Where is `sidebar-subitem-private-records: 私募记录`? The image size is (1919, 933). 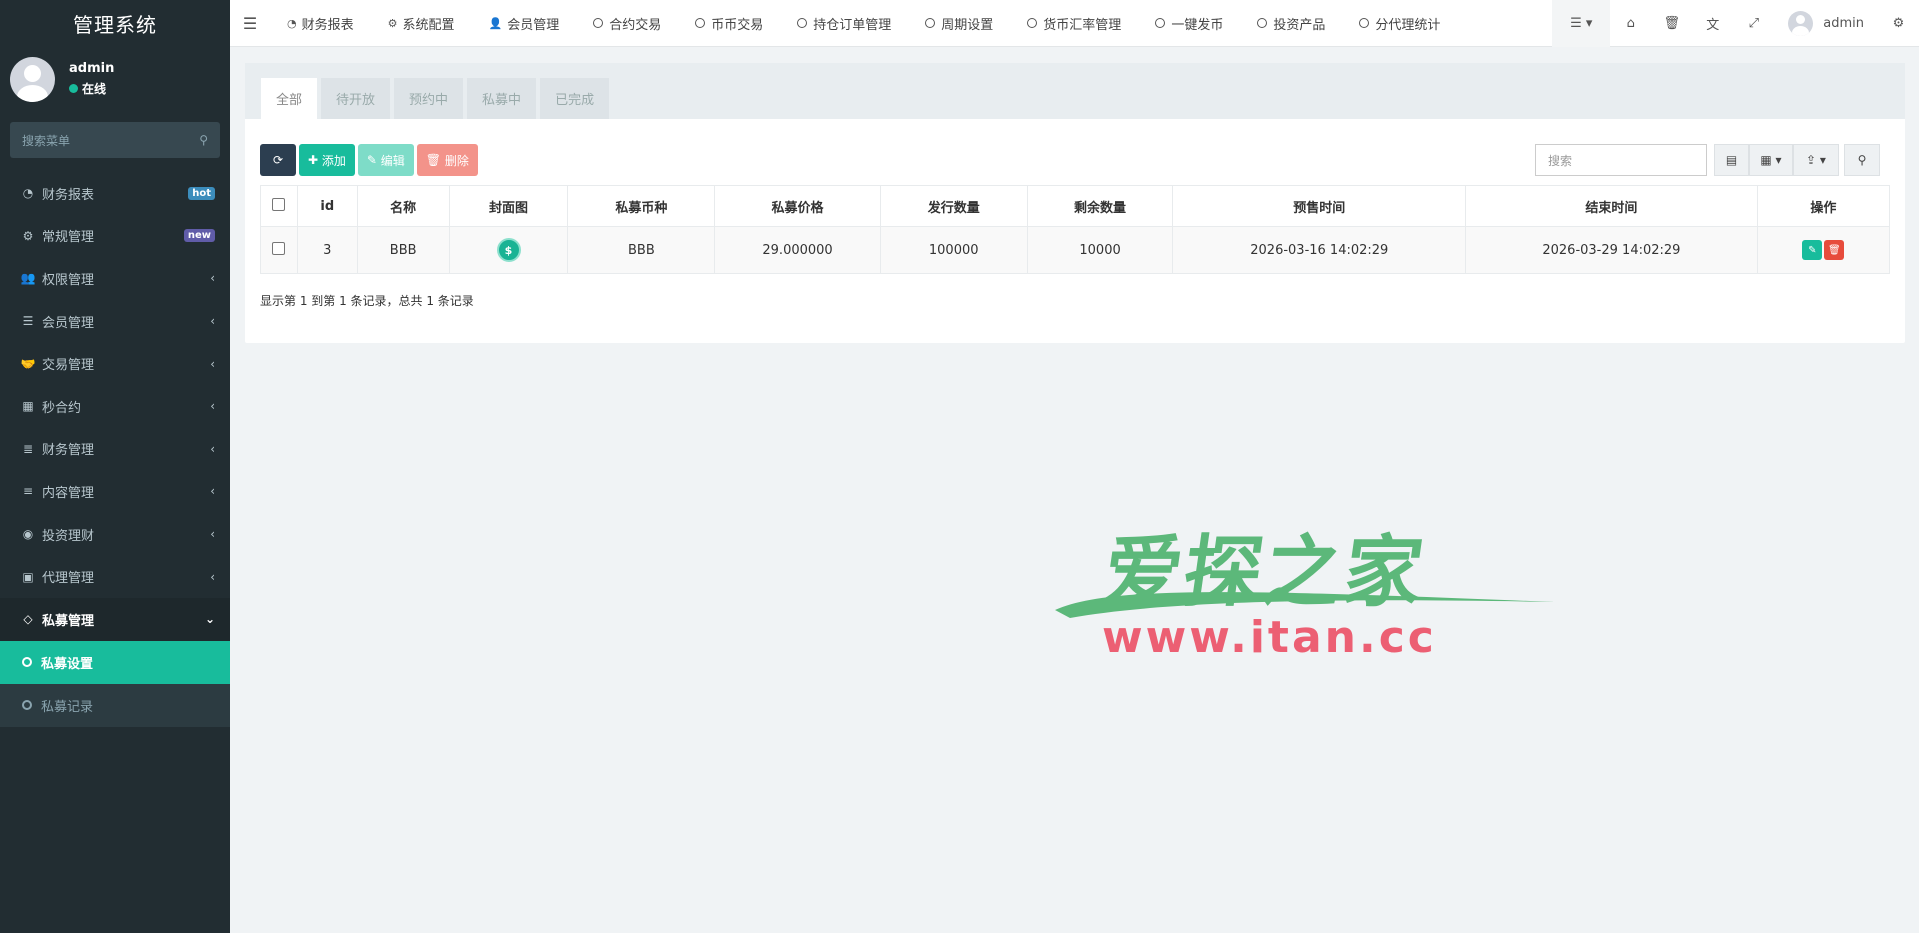
sidebar-subitem-private-records: 私募记录 is located at coordinates (115, 705).